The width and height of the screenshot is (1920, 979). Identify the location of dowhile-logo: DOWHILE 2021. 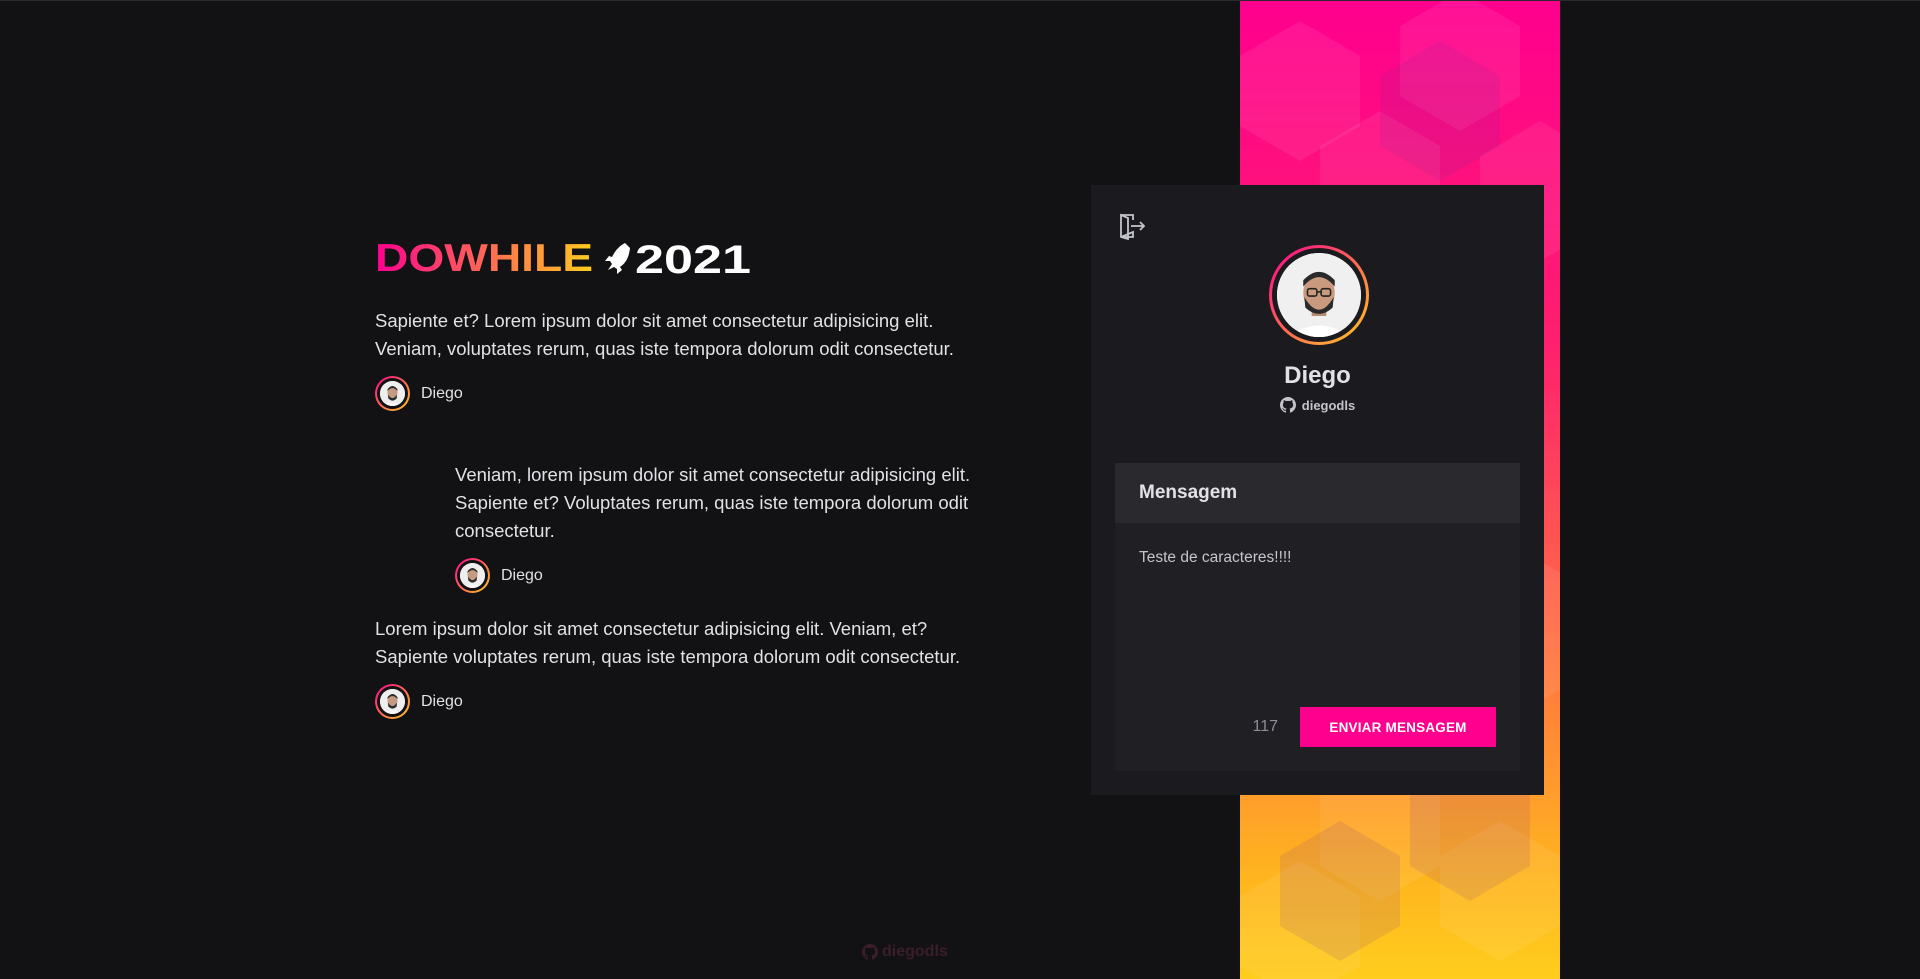
(563, 258).